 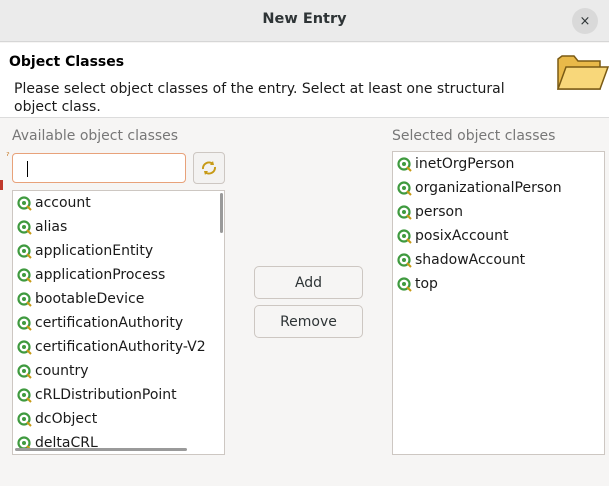 I want to click on list-item-label: bootableDevice, so click(x=90, y=299).